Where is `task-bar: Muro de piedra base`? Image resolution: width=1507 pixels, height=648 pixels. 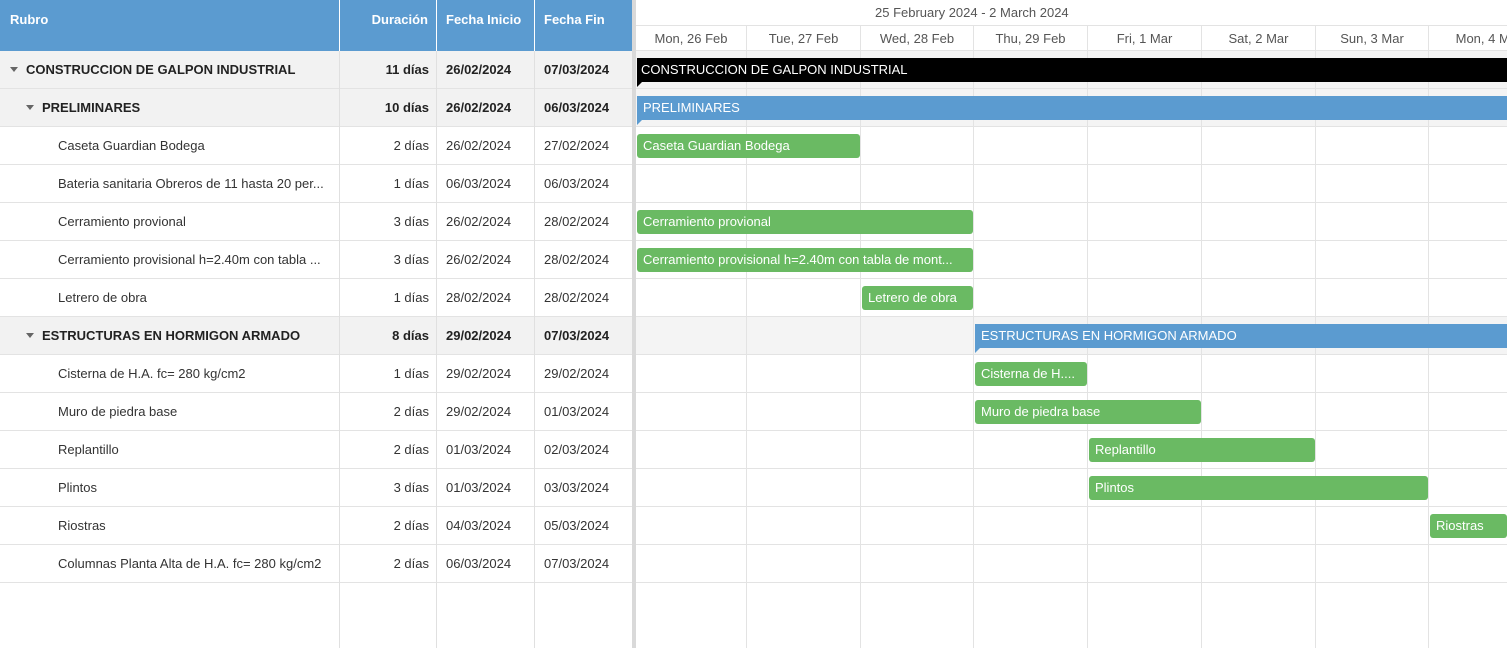 task-bar: Muro de piedra base is located at coordinates (1088, 412).